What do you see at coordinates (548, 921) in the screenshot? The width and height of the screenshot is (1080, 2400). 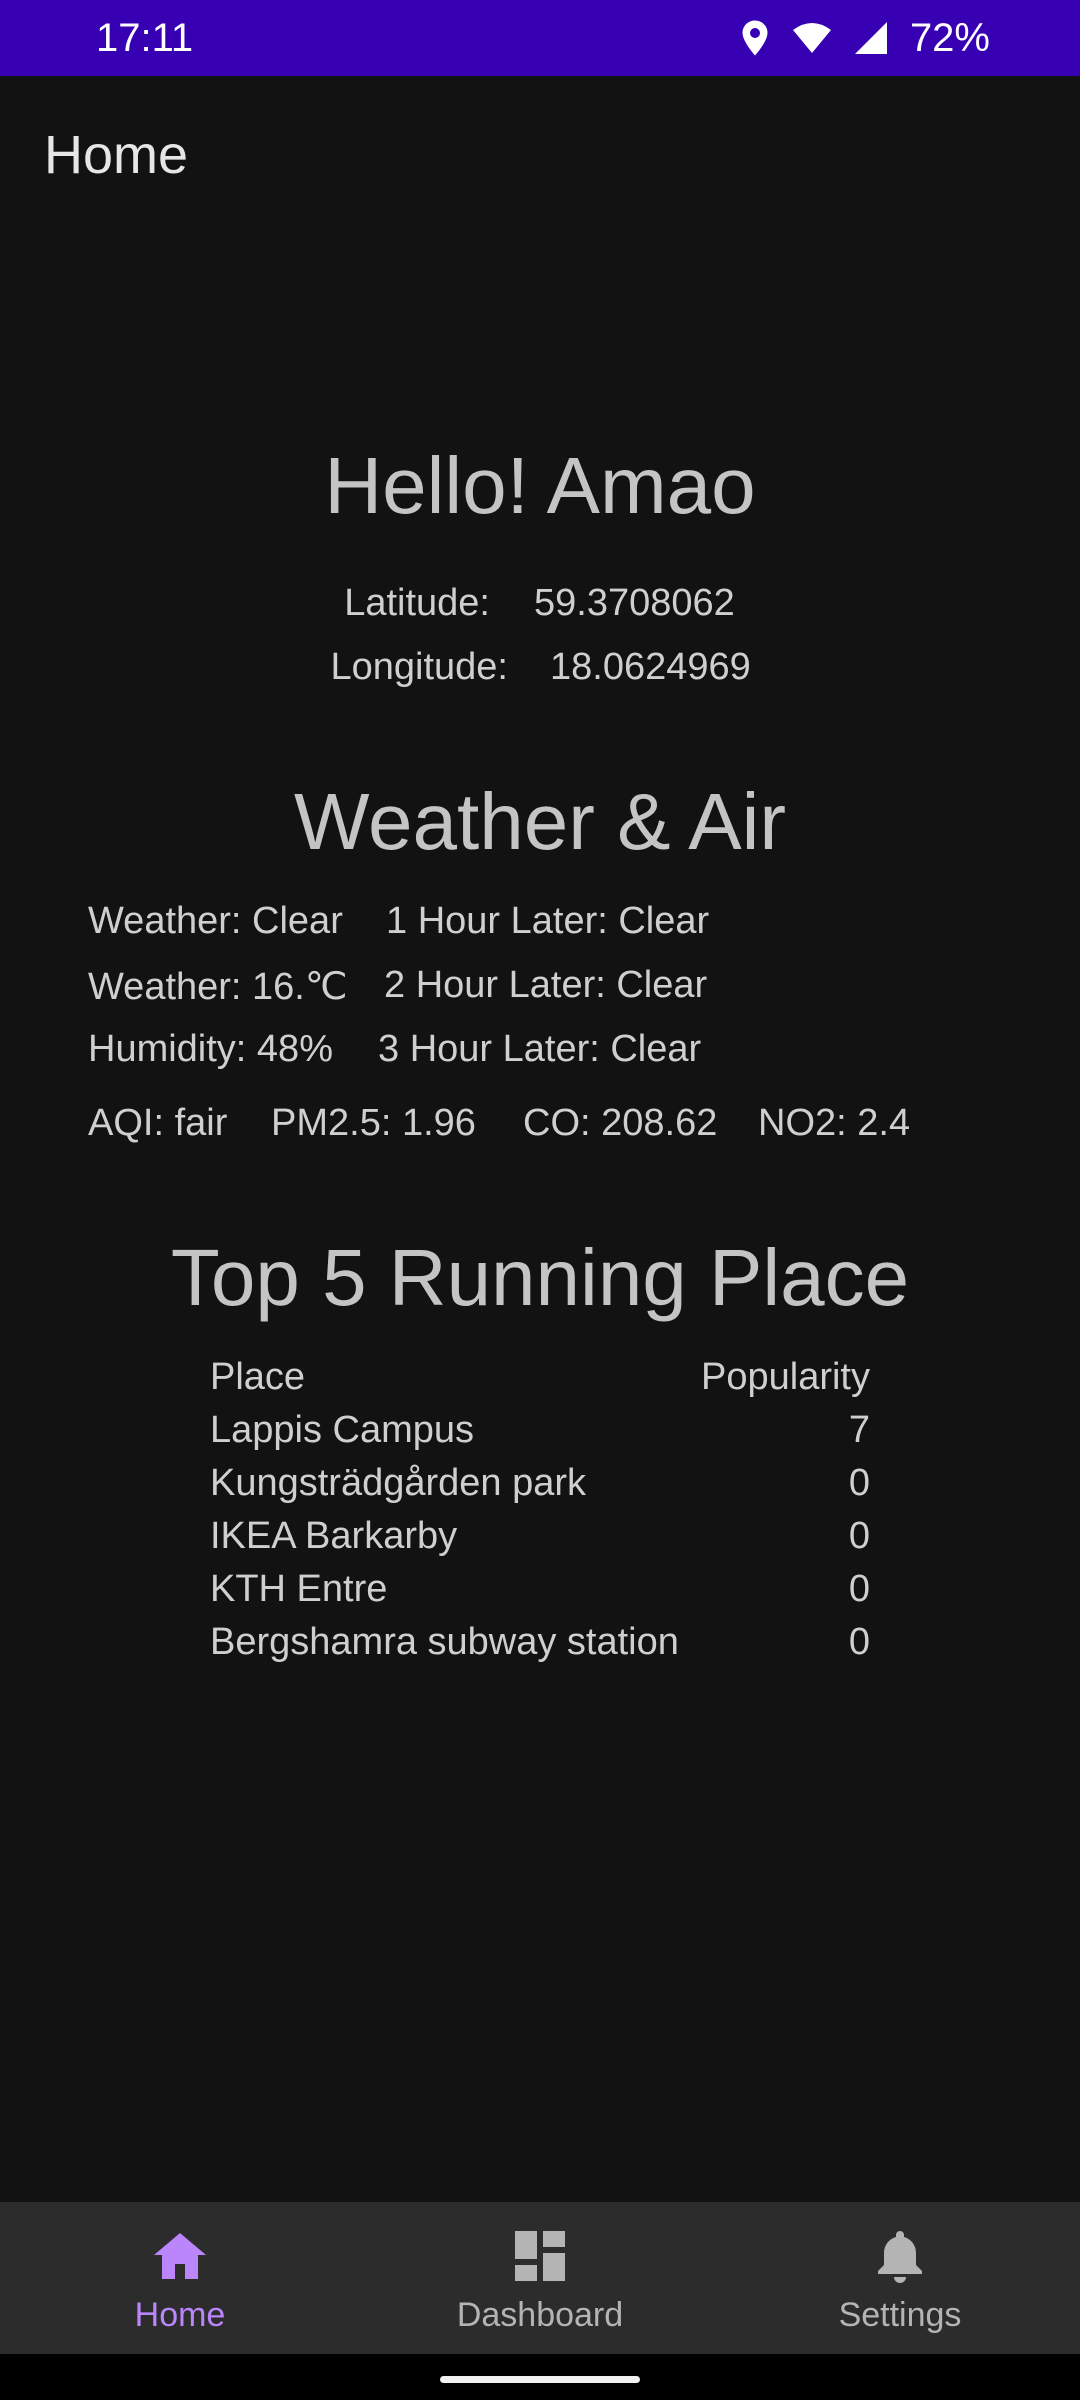 I see `forecast-1h: 1 Hour Later: Clear` at bounding box center [548, 921].